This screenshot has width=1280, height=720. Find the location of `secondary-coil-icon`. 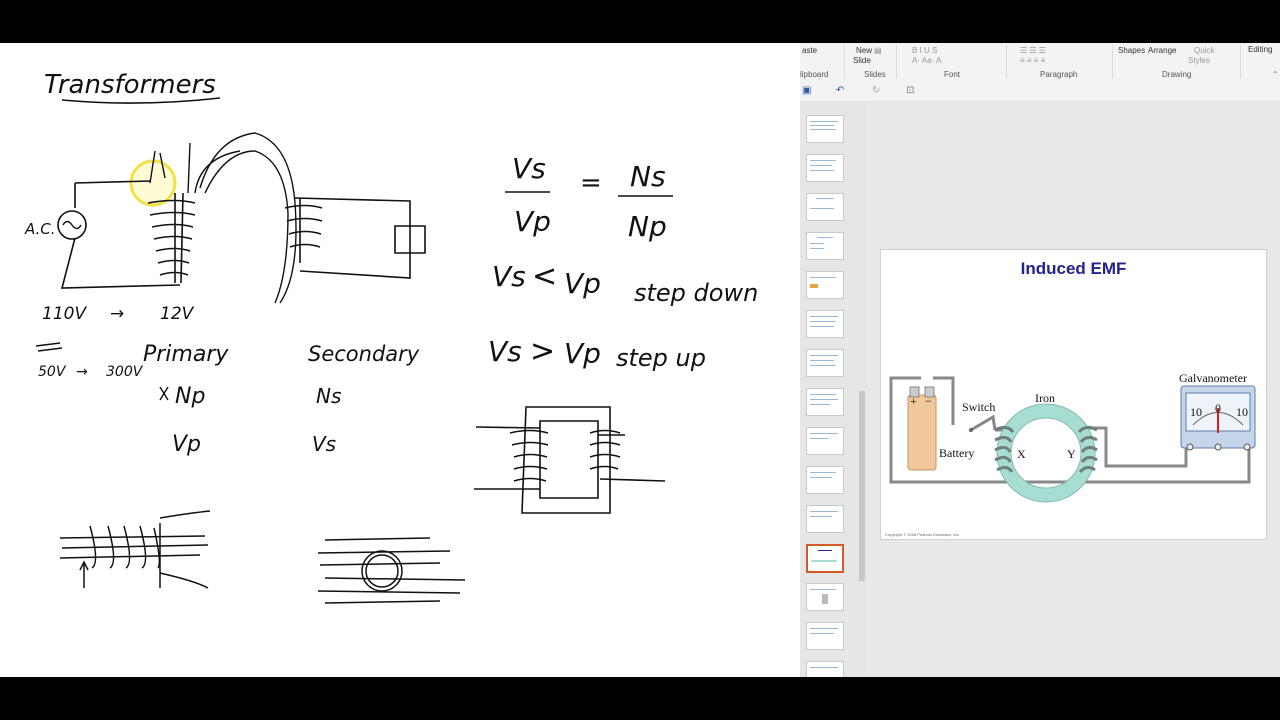

secondary-coil-icon is located at coordinates (303, 230).